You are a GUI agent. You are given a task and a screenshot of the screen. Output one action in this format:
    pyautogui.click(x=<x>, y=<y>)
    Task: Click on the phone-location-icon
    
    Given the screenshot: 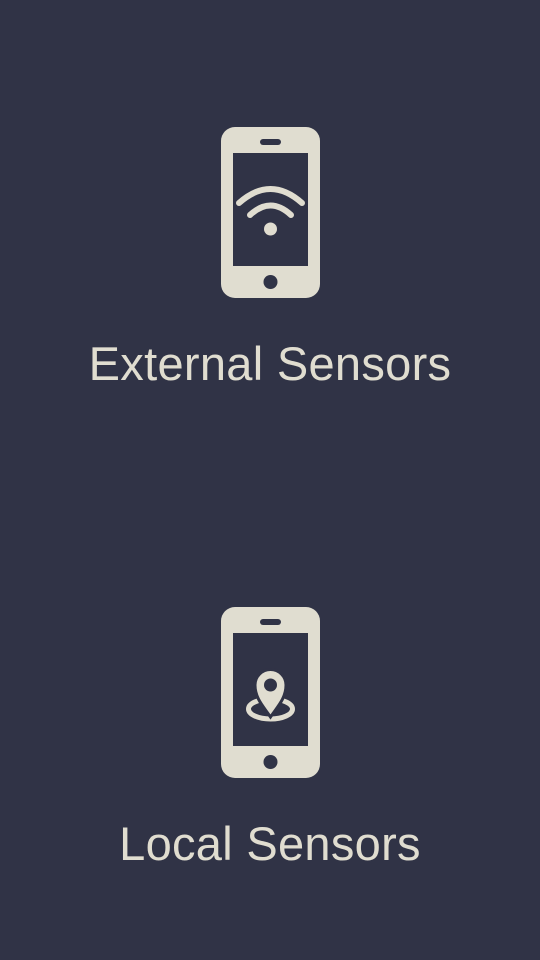 What is the action you would take?
    pyautogui.click(x=270, y=692)
    